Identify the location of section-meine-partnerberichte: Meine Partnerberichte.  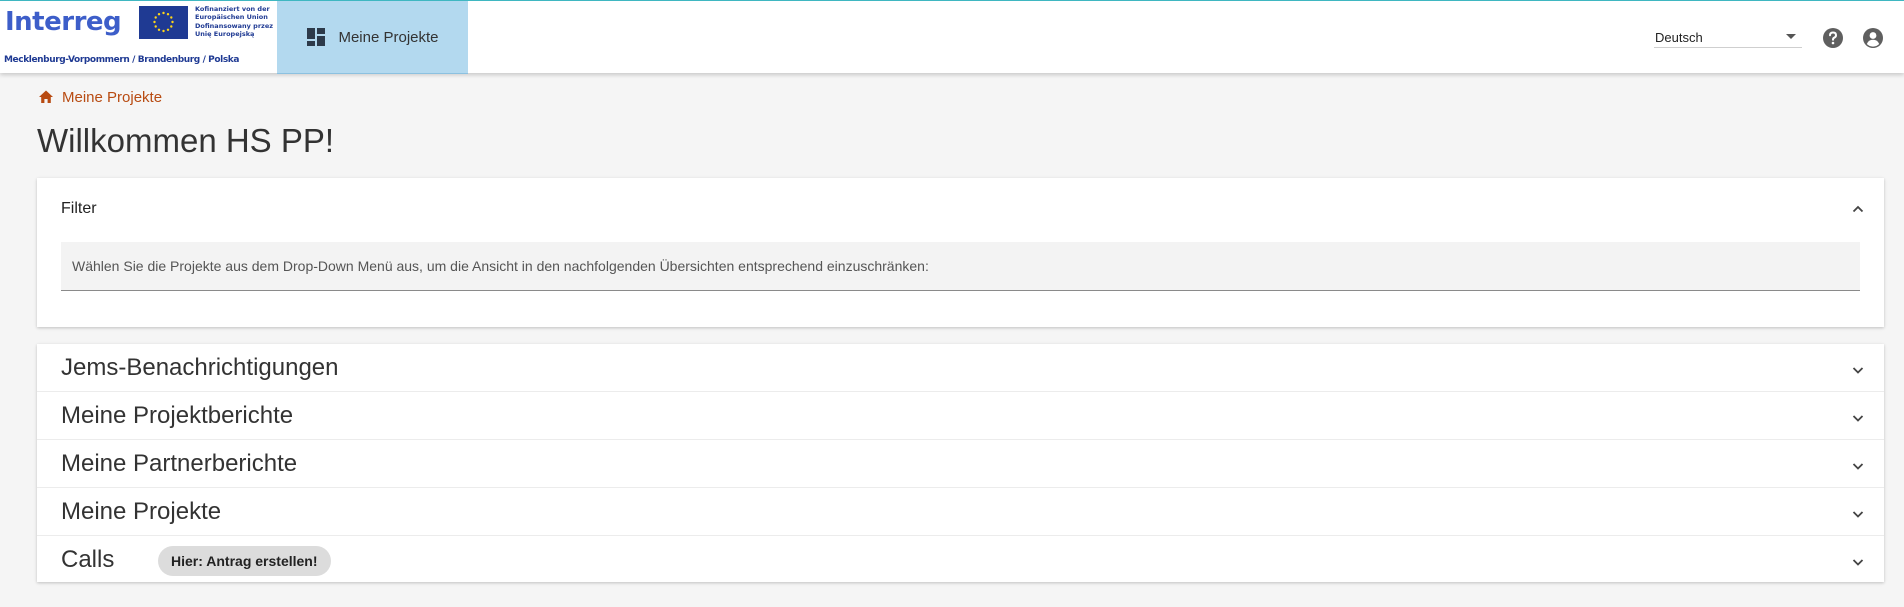
(960, 464).